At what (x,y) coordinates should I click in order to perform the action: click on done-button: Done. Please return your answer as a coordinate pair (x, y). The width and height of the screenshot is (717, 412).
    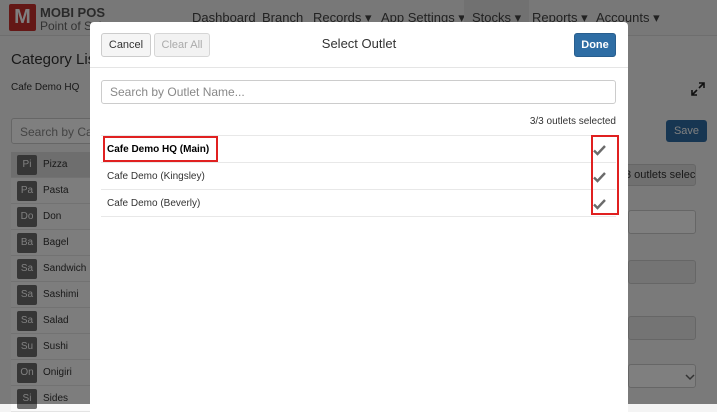
    Looking at the image, I should click on (595, 45).